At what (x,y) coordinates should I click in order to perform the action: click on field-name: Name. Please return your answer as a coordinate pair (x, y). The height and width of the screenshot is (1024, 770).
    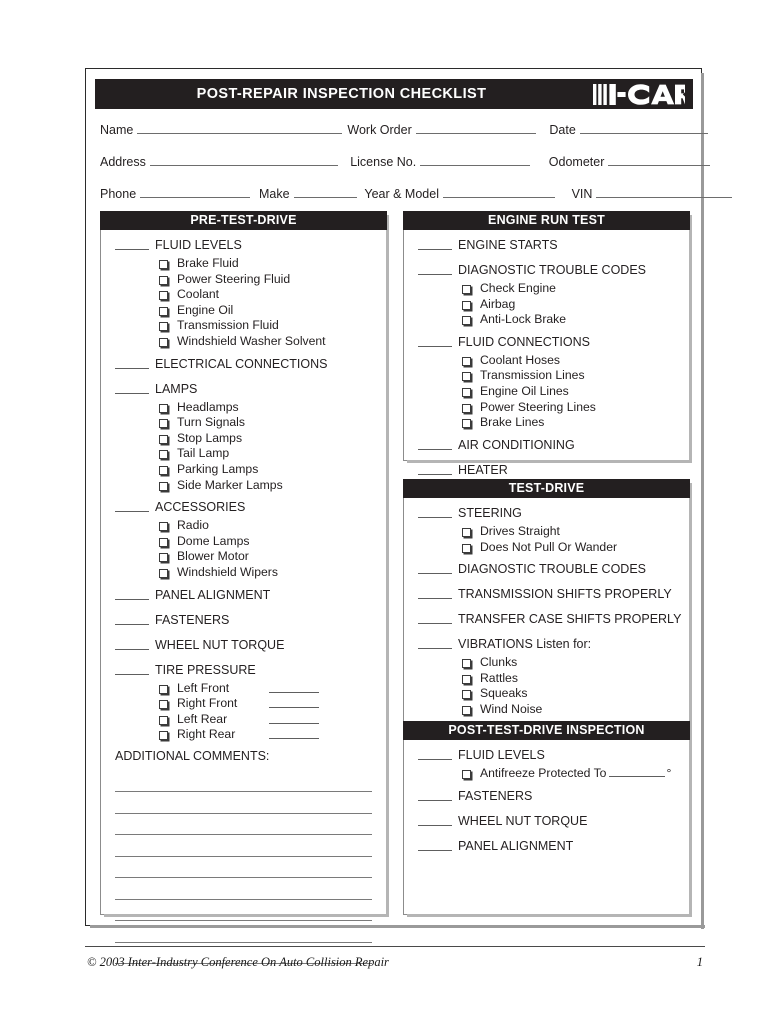
    Looking at the image, I should click on (221, 129).